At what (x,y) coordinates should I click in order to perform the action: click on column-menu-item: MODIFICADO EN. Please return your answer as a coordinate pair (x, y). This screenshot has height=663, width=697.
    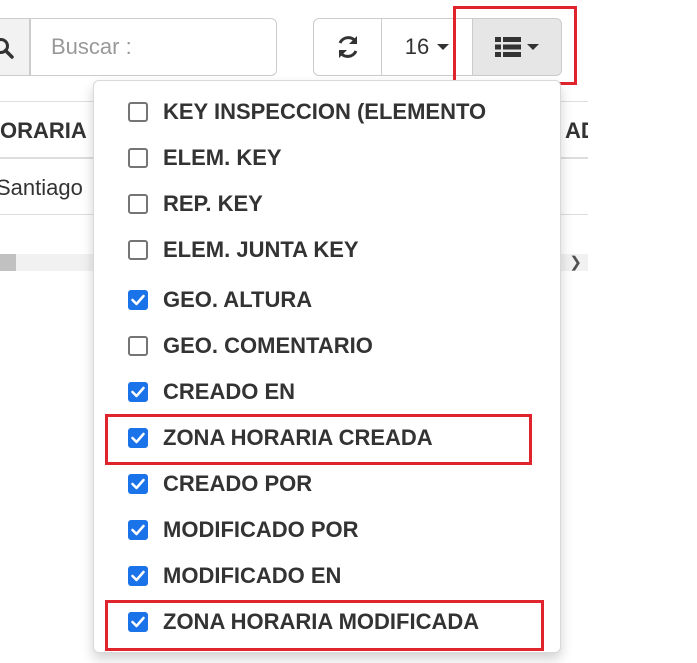
    Looking at the image, I should click on (234, 576).